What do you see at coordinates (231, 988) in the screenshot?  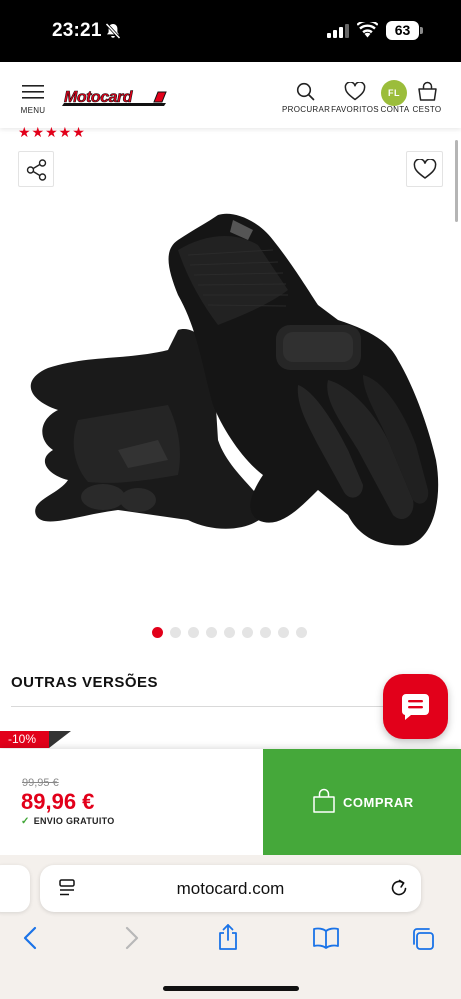 I see `home-indicator` at bounding box center [231, 988].